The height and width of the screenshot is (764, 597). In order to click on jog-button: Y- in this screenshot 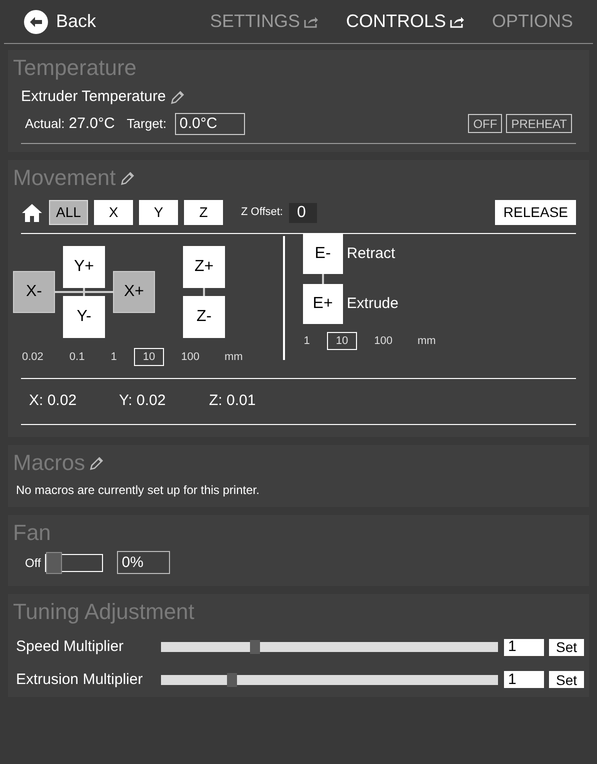, I will do `click(84, 317)`.